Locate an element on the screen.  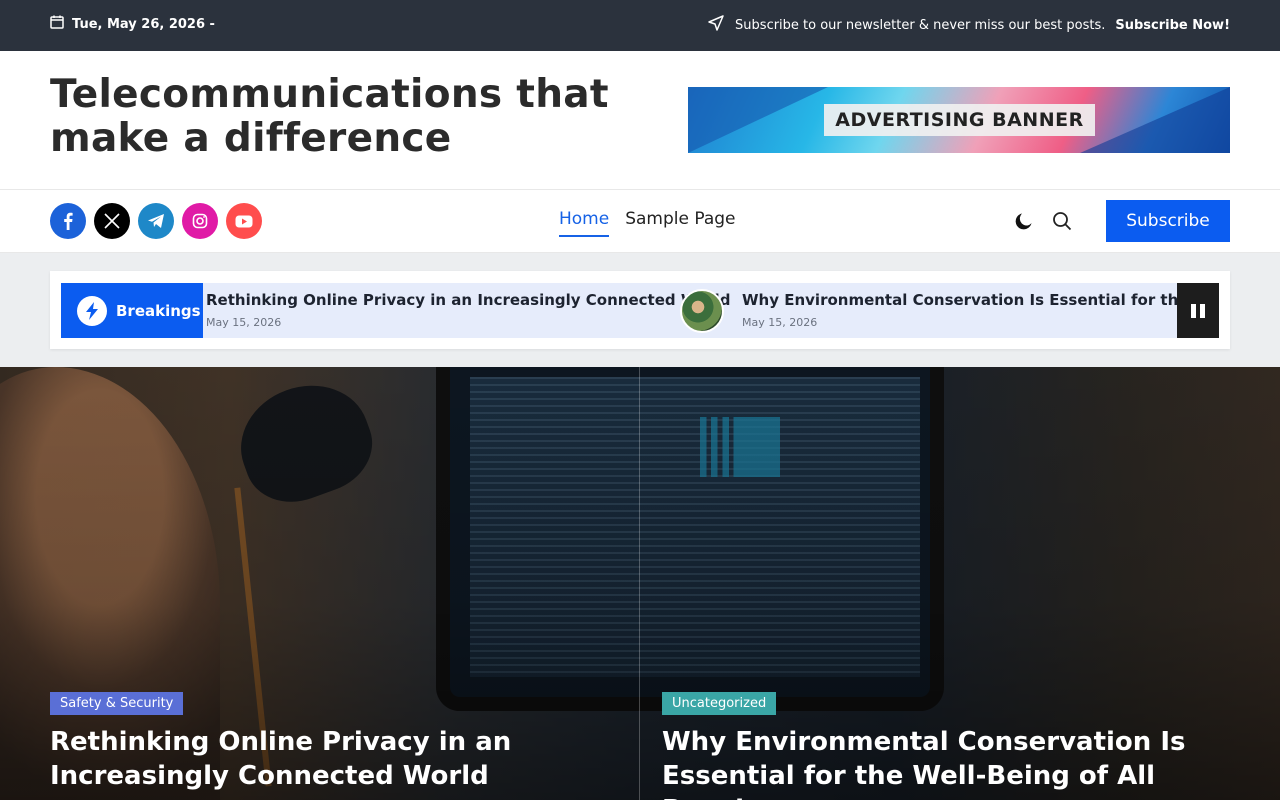
date-display: Tue, May 26, 2026 - is located at coordinates (132, 24).